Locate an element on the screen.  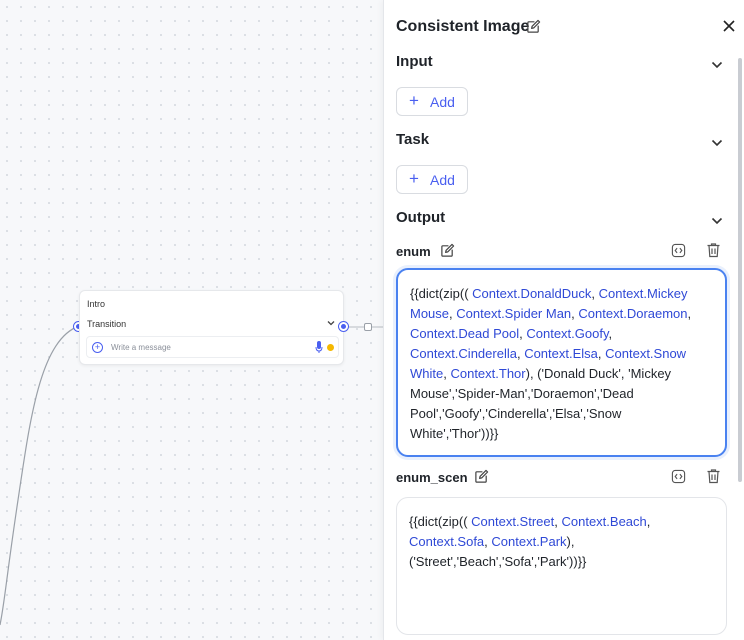
context-token: Context.Elsa is located at coordinates (561, 353).